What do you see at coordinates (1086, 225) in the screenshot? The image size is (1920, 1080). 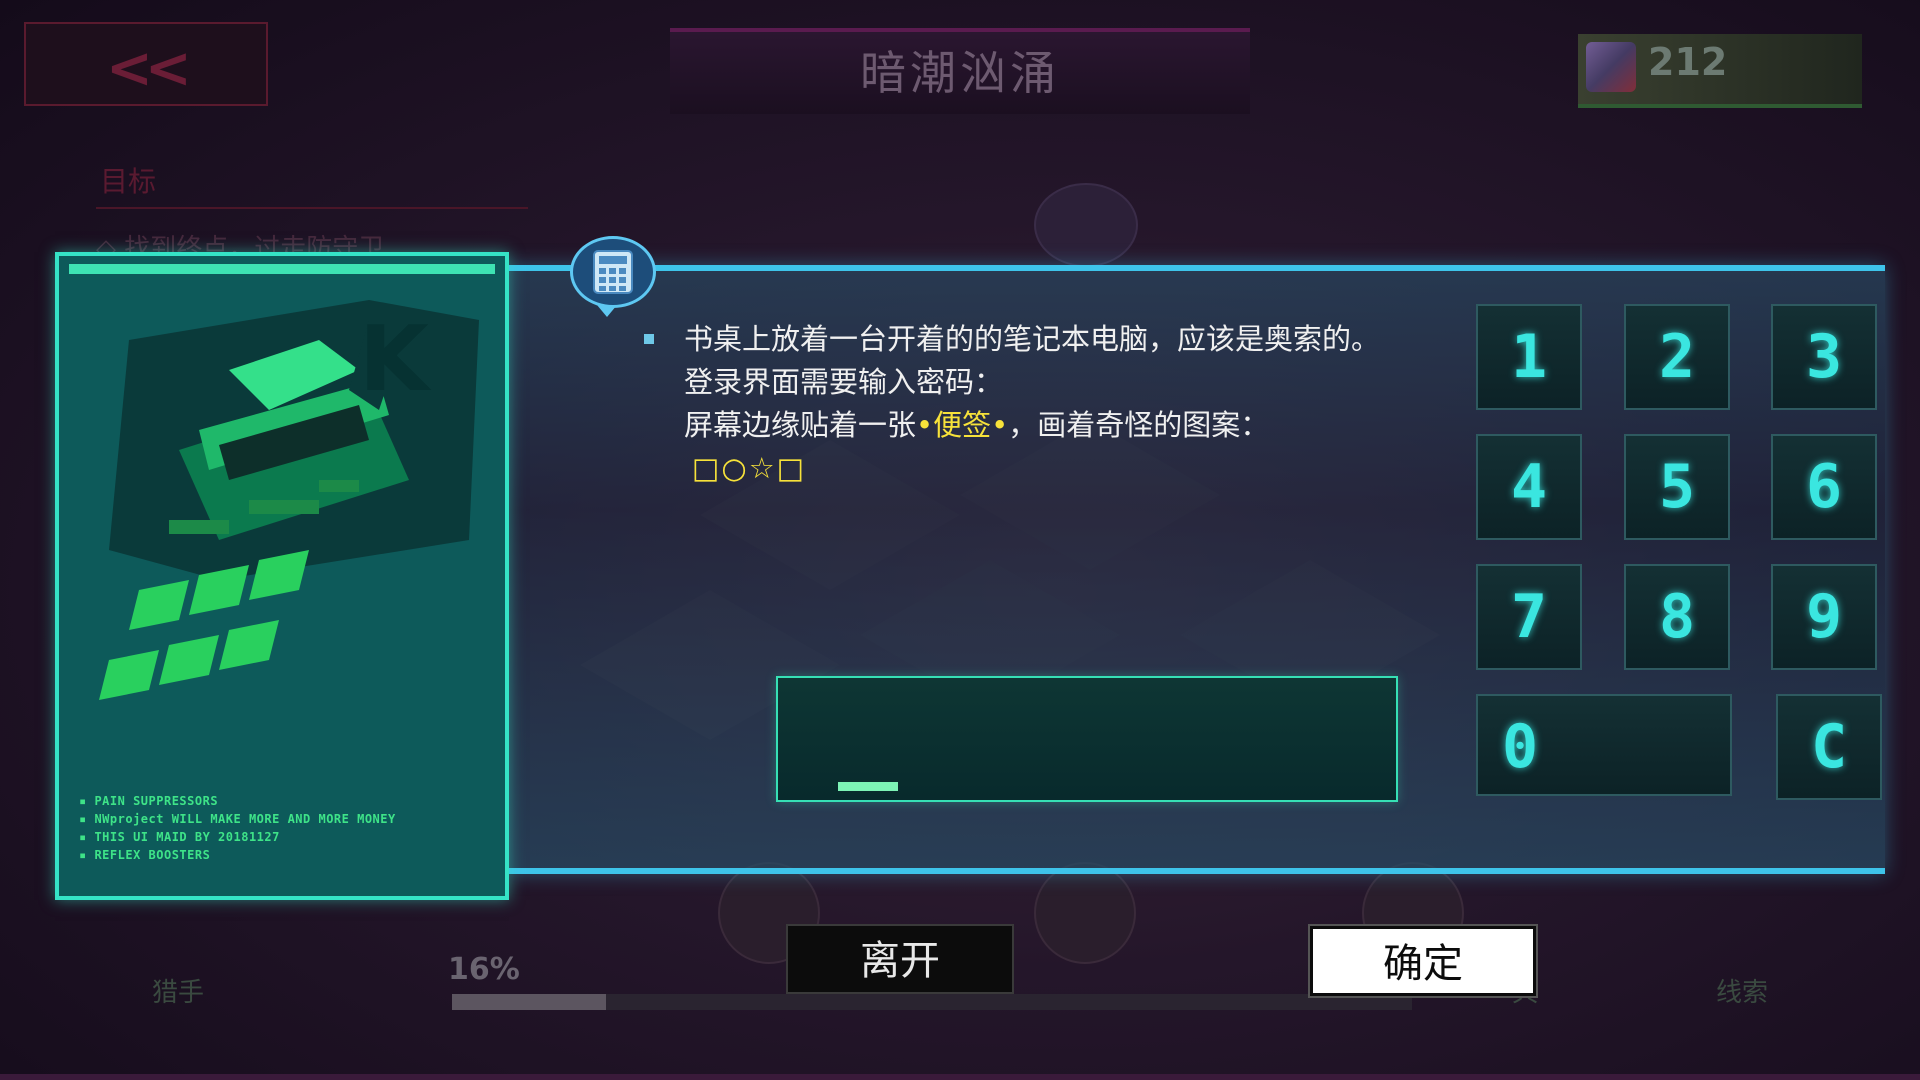 I see `calculator-hint-icon` at bounding box center [1086, 225].